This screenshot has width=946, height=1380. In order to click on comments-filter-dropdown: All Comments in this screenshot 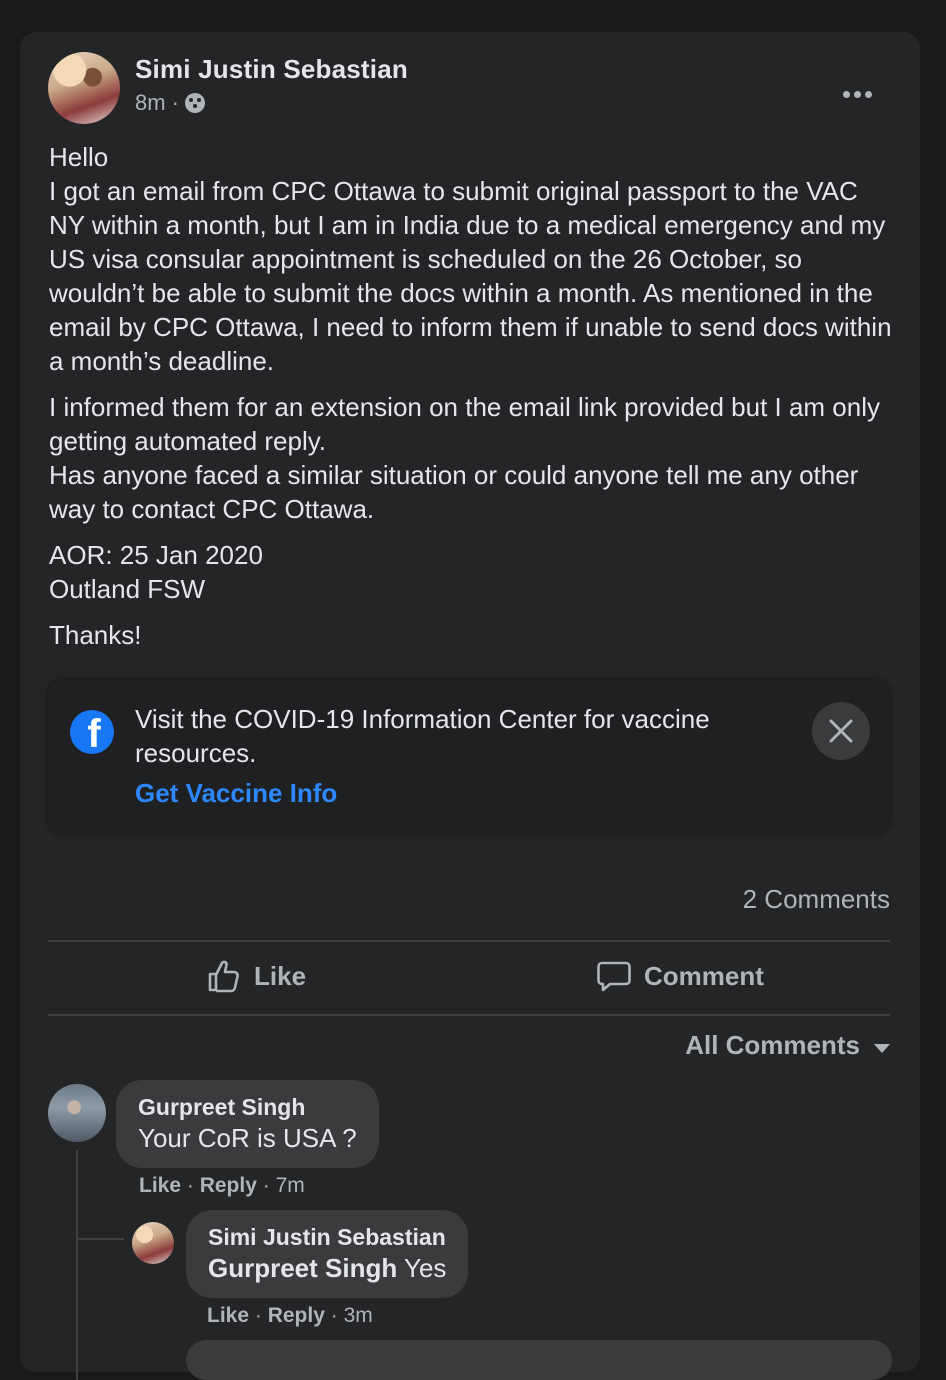, I will do `click(787, 1045)`.